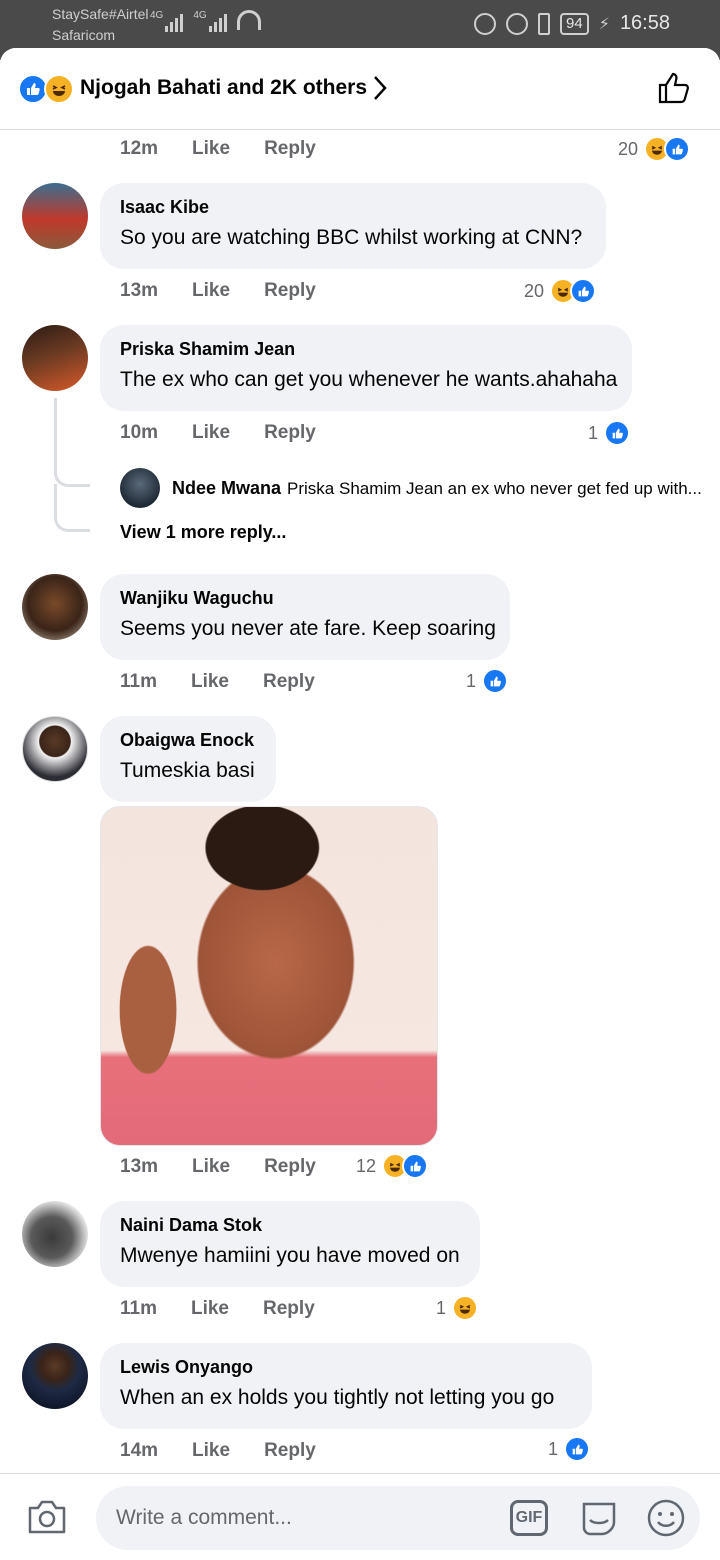 This screenshot has height=1560, width=720. What do you see at coordinates (226, 488) in the screenshot?
I see `reply-author: Ndee Mwana` at bounding box center [226, 488].